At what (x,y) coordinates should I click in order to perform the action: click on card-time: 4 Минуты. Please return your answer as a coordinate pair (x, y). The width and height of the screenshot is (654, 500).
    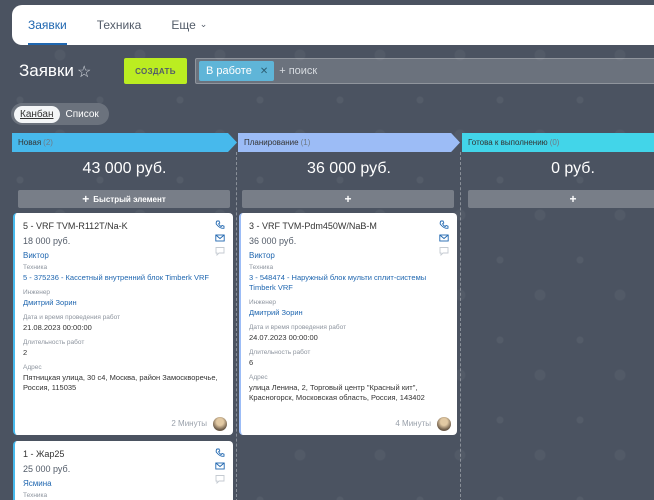
    Looking at the image, I should click on (413, 423).